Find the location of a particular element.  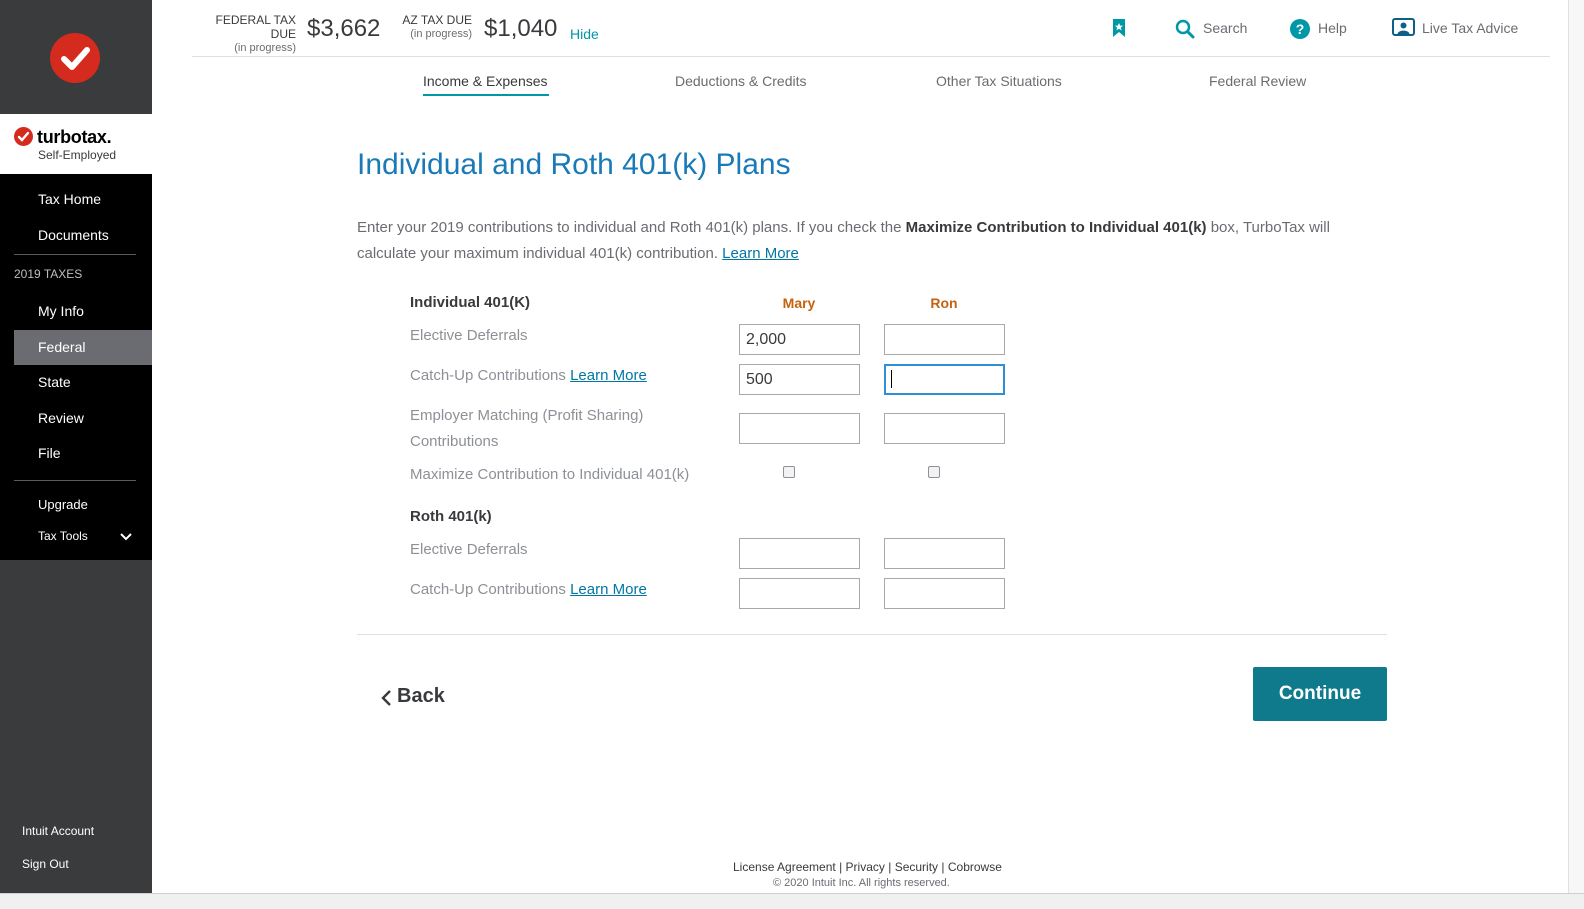

sidebar-item-review: Review is located at coordinates (61, 418).